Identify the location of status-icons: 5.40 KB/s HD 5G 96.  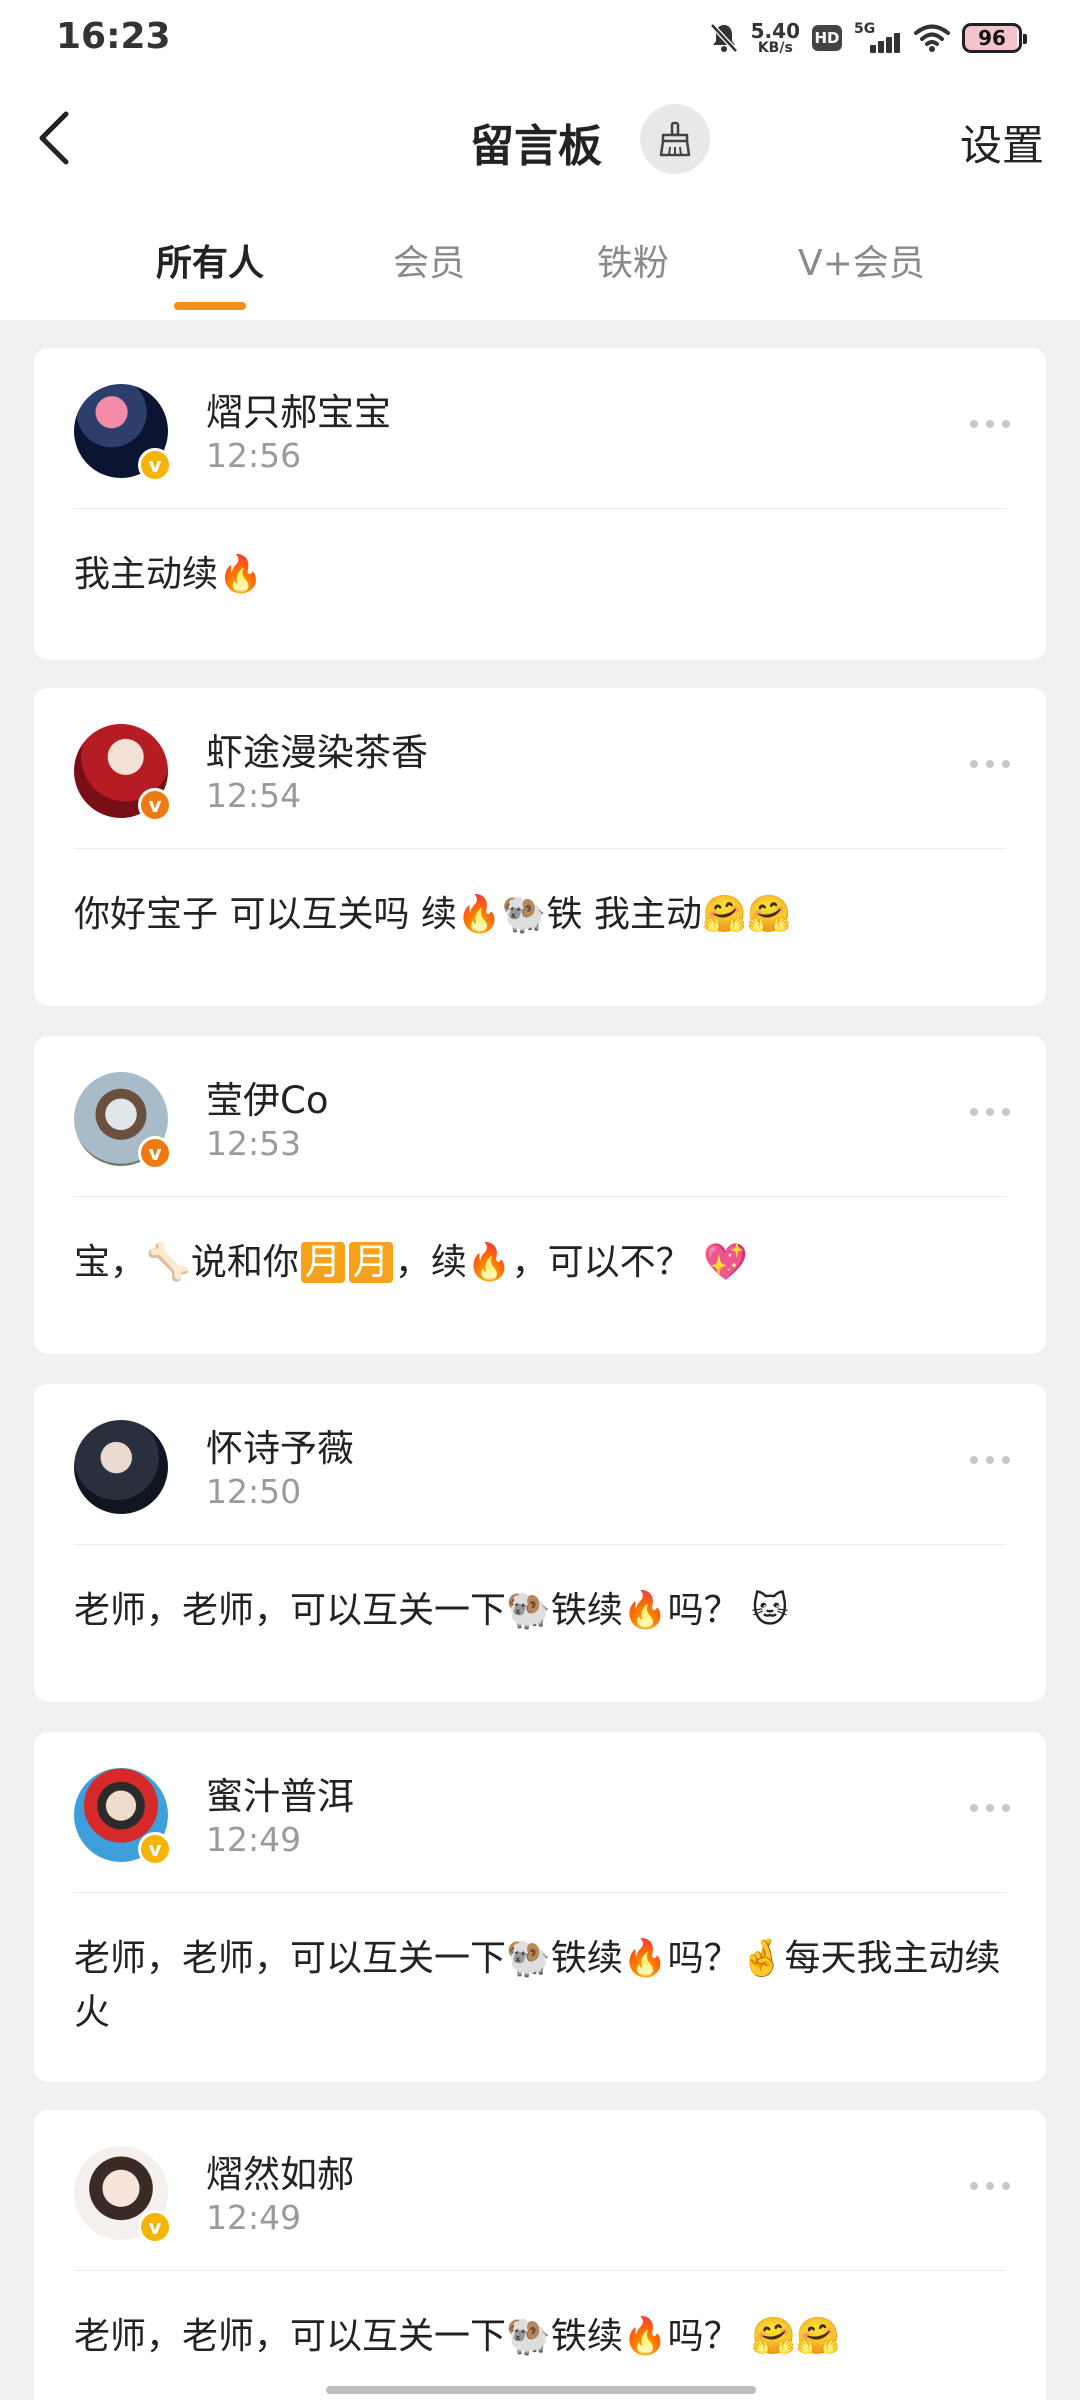
(868, 38).